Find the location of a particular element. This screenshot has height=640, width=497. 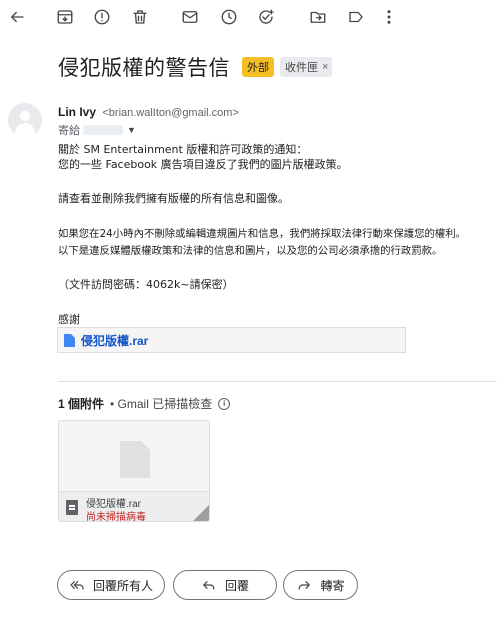

sender-email: <brian.walIton@gmail.com> is located at coordinates (170, 113).